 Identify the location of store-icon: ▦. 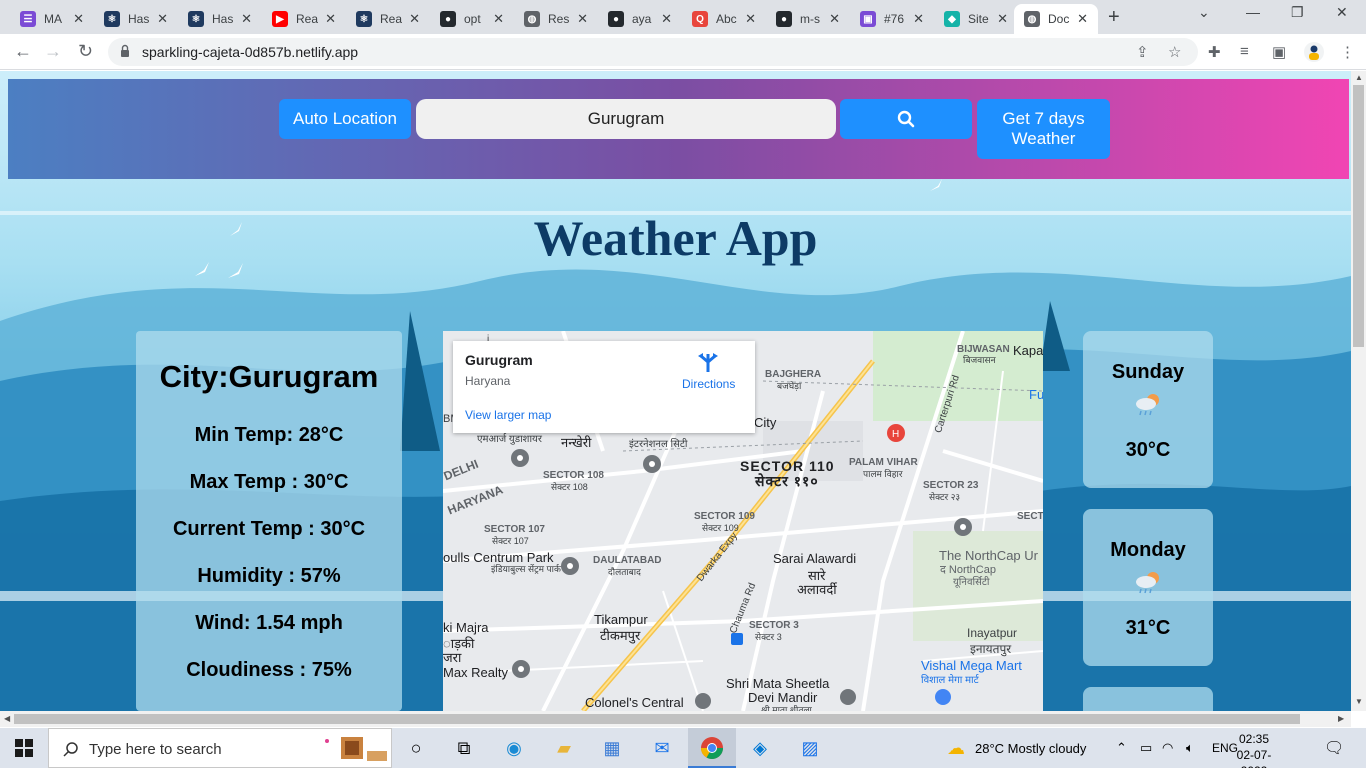
(612, 748).